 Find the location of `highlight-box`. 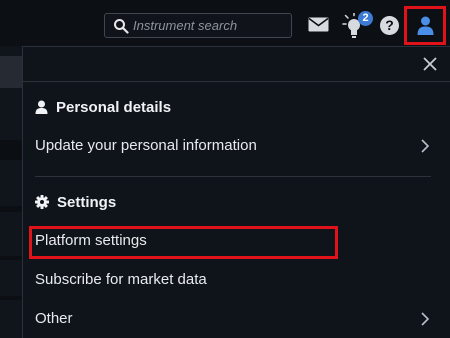

highlight-box is located at coordinates (183, 242).